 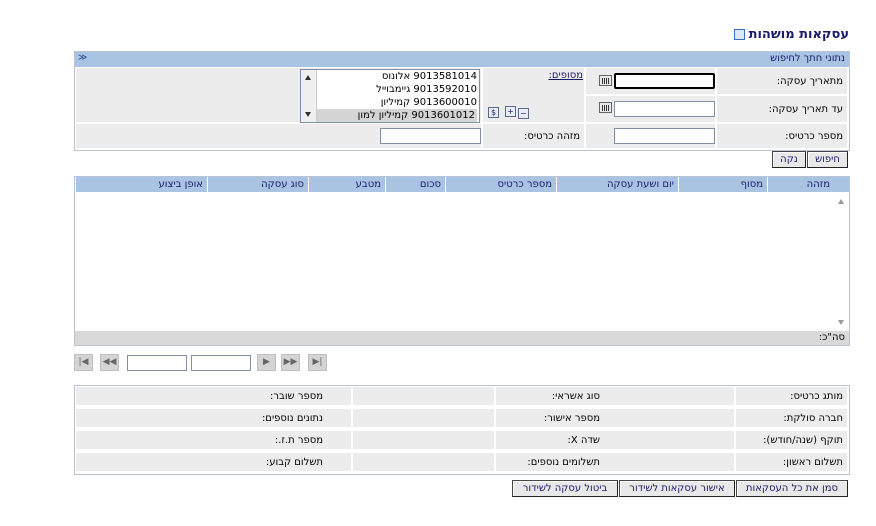 What do you see at coordinates (317, 362) in the screenshot?
I see `last-page-icon: ▶|` at bounding box center [317, 362].